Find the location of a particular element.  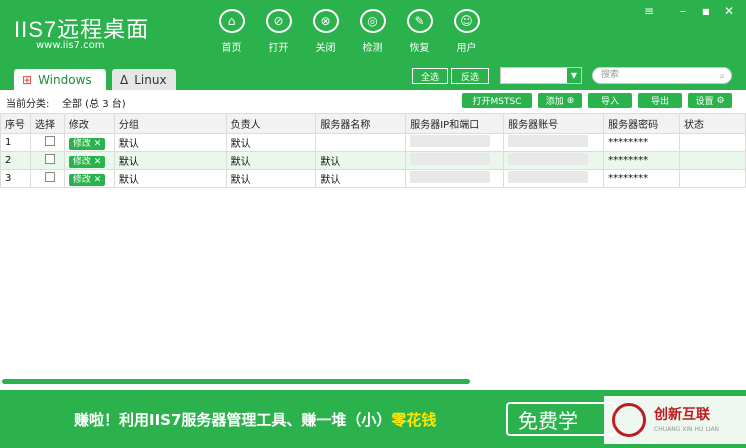

toolbar: 当前分类: 全部 (总 3 台) 打开MSTSC 添加 ⊕ 导入 导出 设置 ⚙ is located at coordinates (373, 101).